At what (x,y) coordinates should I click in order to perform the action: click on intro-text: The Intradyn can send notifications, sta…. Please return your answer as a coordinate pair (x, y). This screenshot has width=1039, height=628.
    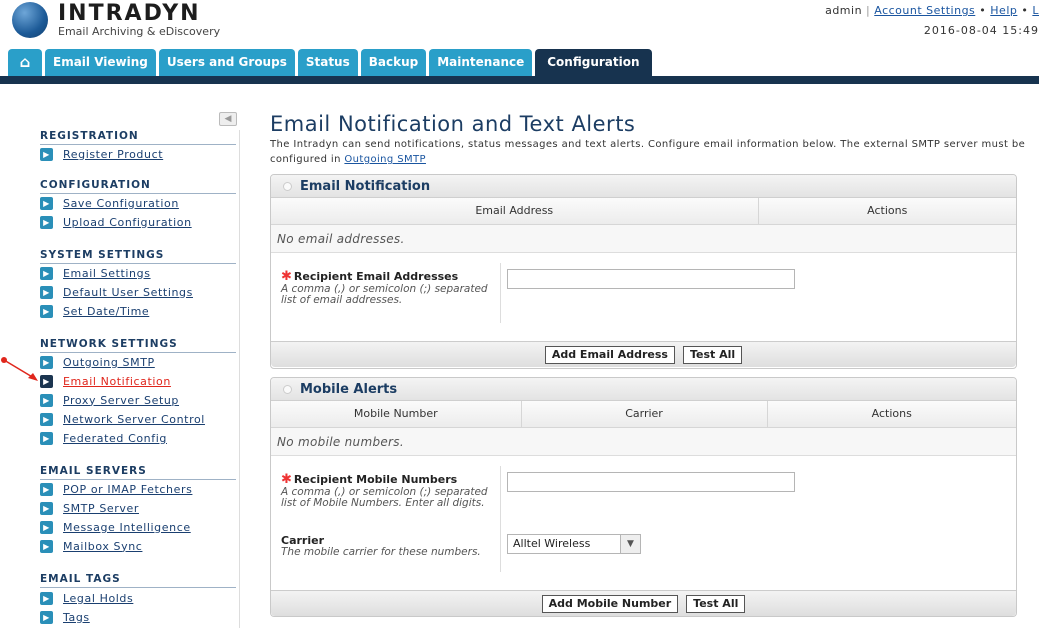
    Looking at the image, I should click on (650, 152).